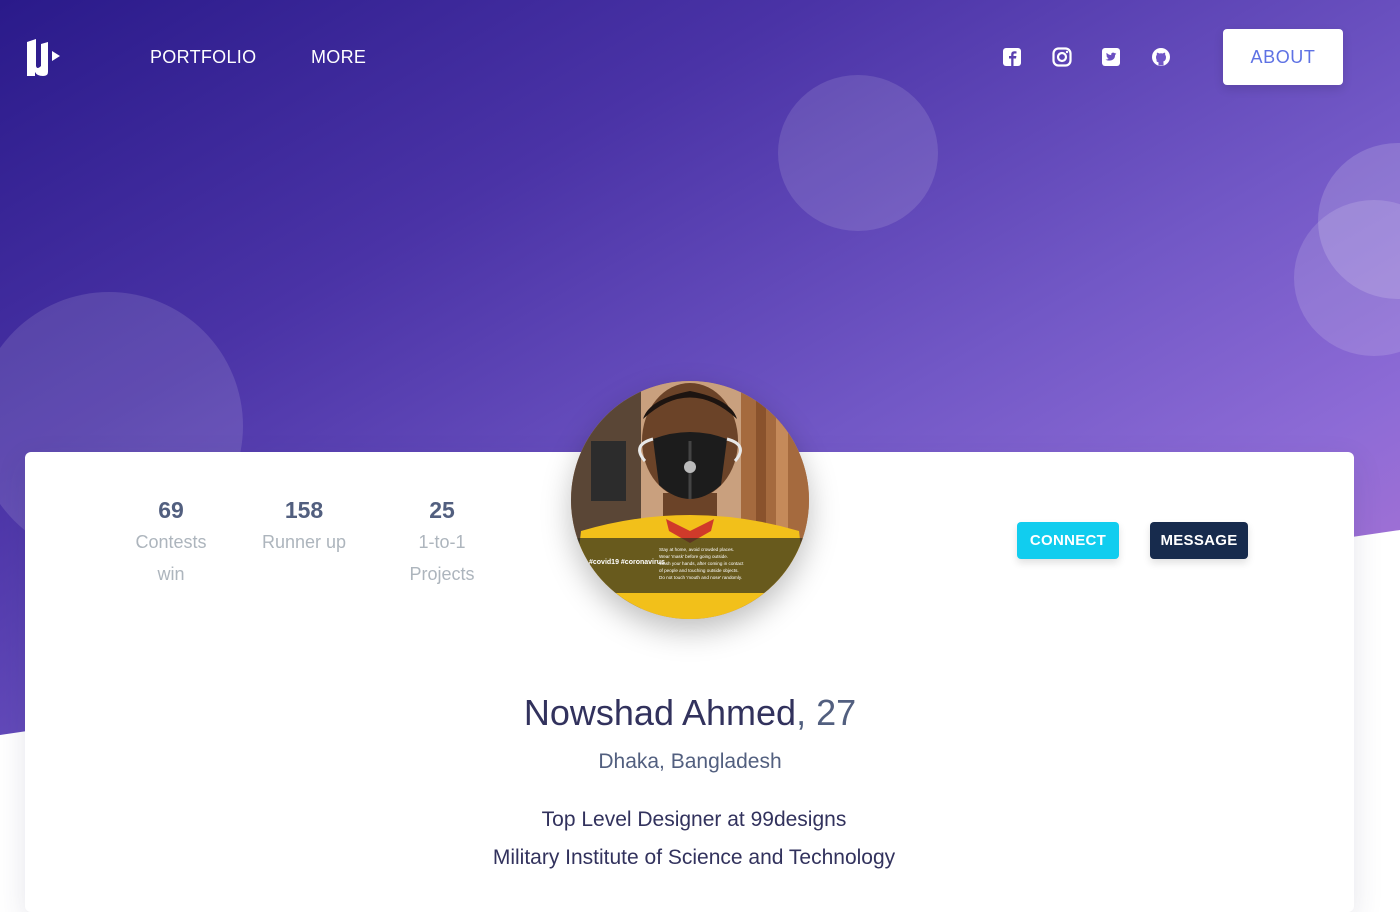 The width and height of the screenshot is (1400, 912). What do you see at coordinates (304, 526) in the screenshot?
I see `stat-runner-up: 158 Runner up` at bounding box center [304, 526].